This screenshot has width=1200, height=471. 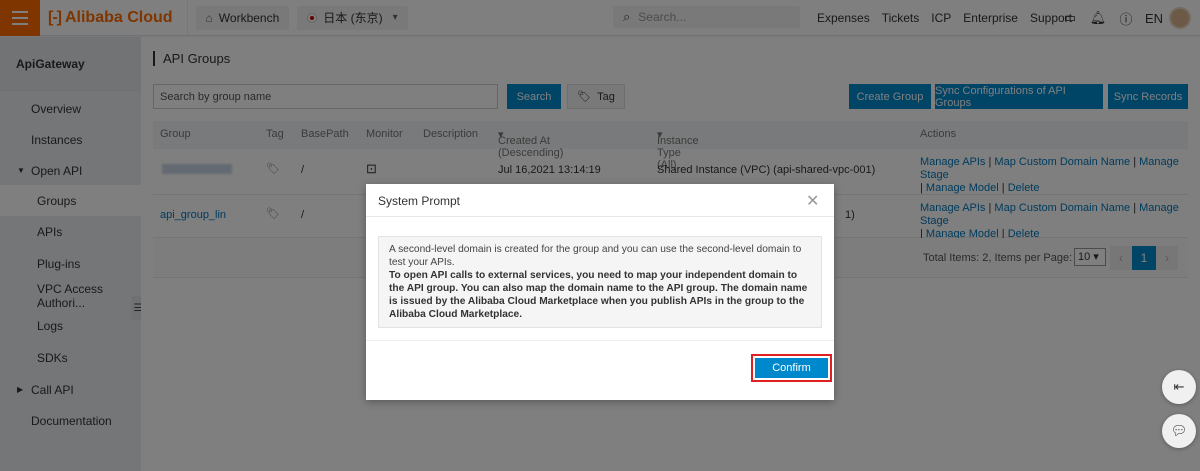 I want to click on dialog-divider, so click(x=600, y=216).